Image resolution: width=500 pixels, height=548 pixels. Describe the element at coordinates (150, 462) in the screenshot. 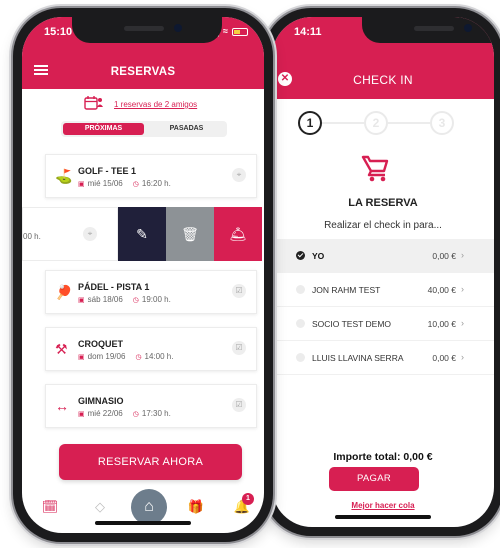

I see `book-now-button: RESERVAR AHORA` at that location.